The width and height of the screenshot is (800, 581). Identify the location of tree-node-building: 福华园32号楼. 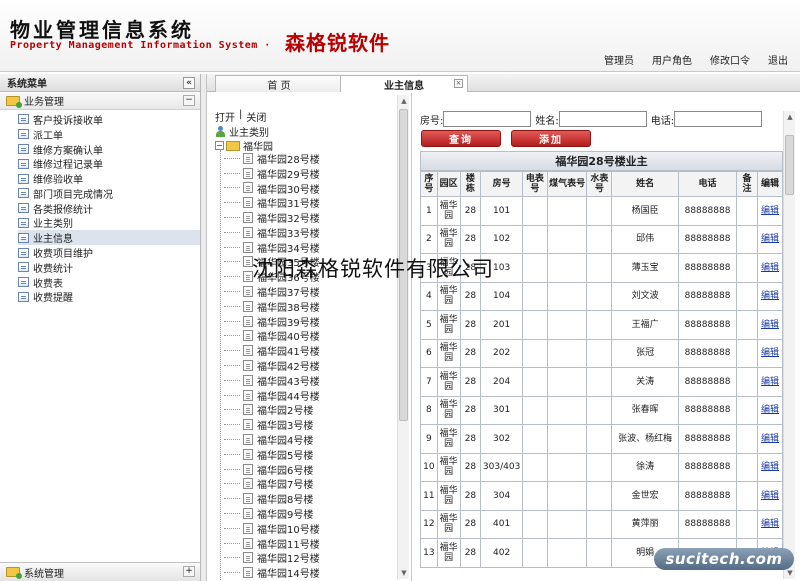
(272, 217).